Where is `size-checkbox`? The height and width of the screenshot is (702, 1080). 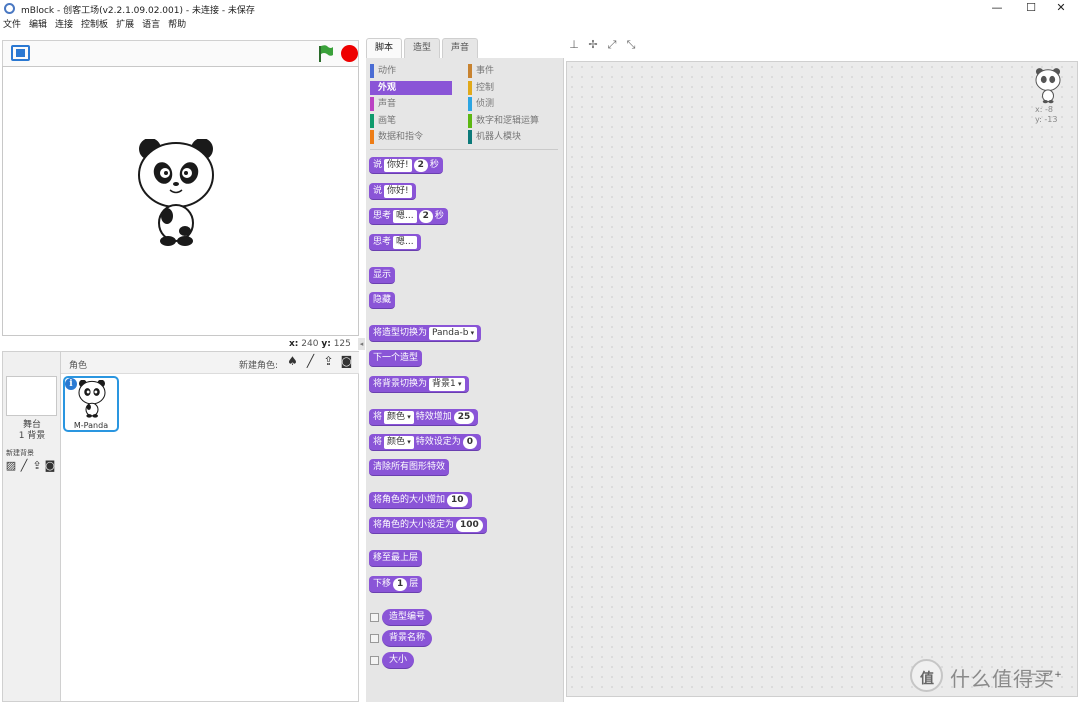
size-checkbox is located at coordinates (374, 660).